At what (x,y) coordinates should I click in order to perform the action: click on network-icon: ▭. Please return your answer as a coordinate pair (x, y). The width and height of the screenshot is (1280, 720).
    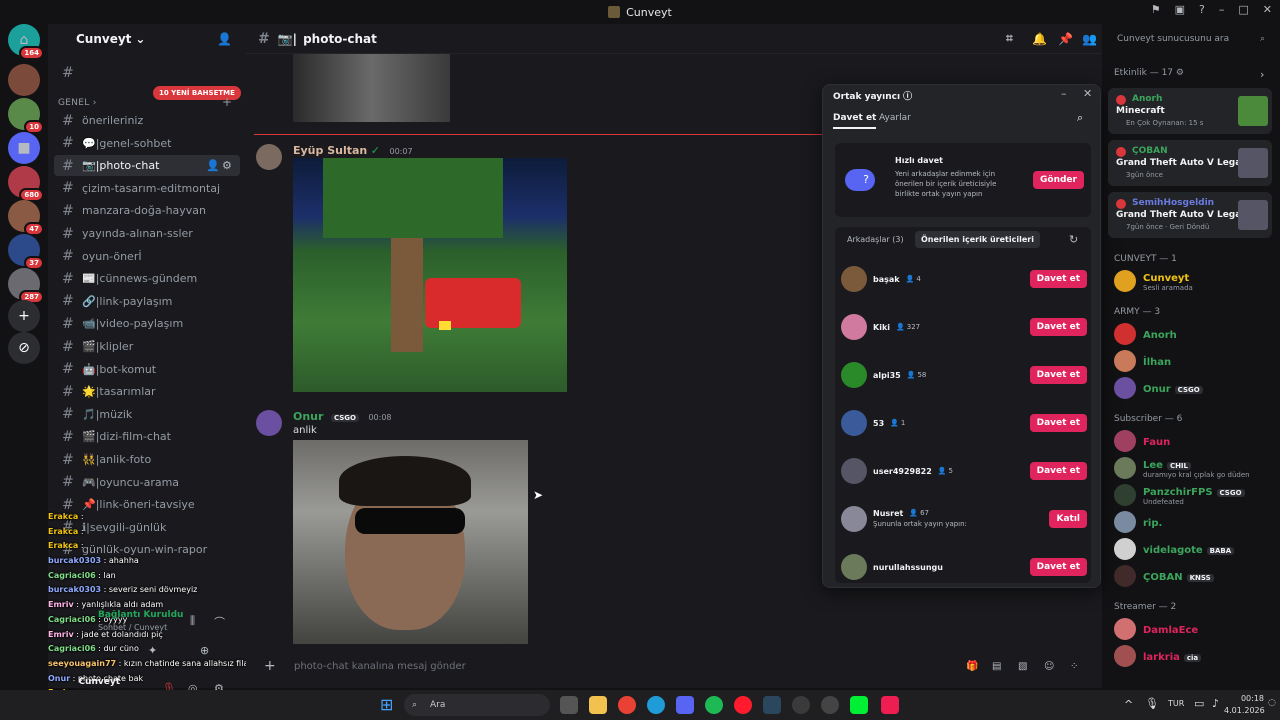
    Looking at the image, I should click on (1199, 703).